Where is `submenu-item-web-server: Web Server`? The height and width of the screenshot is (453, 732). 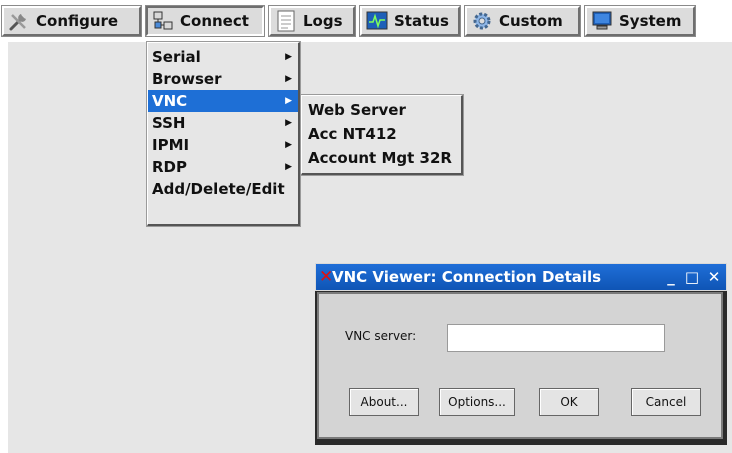 submenu-item-web-server: Web Server is located at coordinates (381, 110).